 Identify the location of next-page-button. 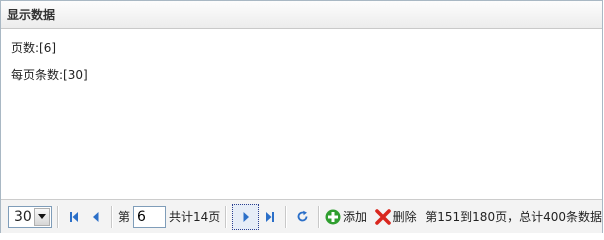
(246, 216).